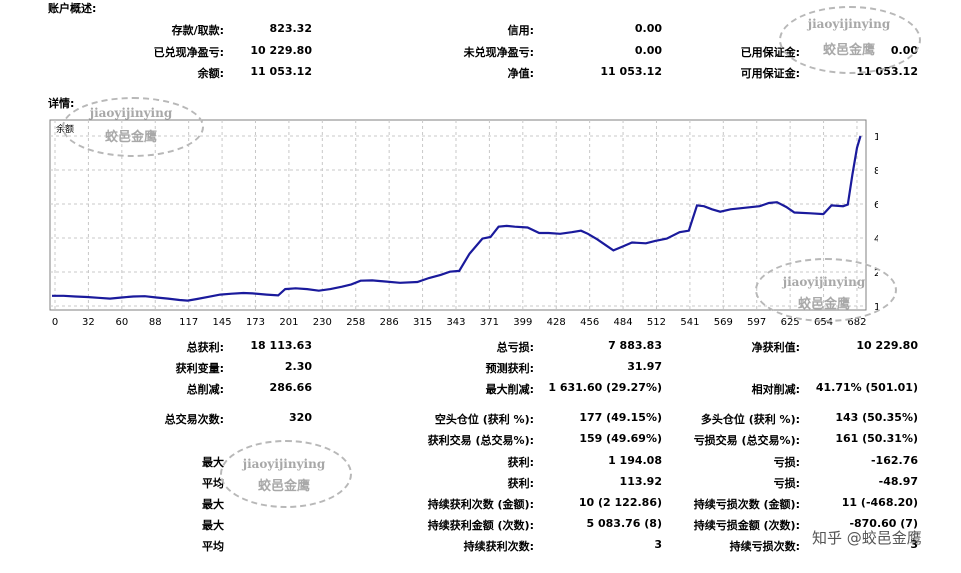  What do you see at coordinates (522, 322) in the screenshot?
I see `x-tick-label: 399` at bounding box center [522, 322].